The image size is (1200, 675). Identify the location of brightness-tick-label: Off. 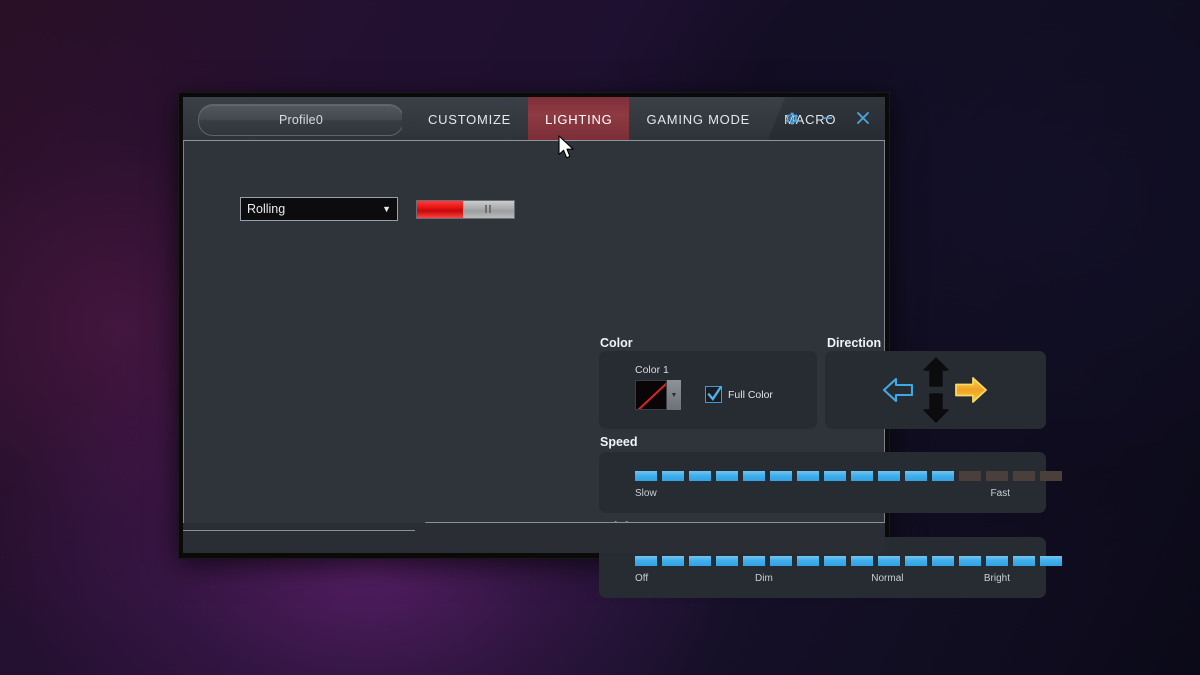
(642, 578).